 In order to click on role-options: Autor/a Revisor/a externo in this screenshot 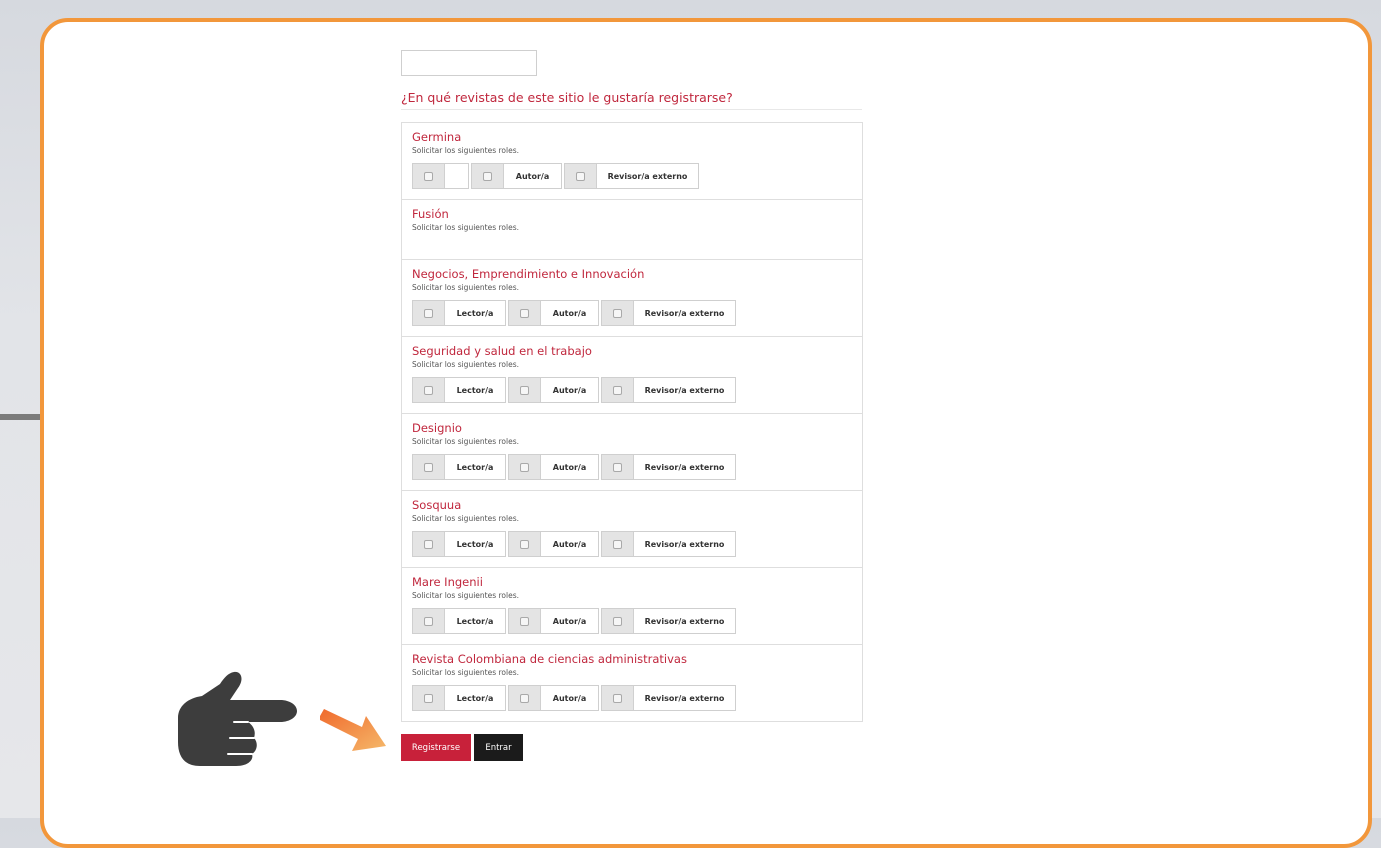, I will do `click(555, 176)`.